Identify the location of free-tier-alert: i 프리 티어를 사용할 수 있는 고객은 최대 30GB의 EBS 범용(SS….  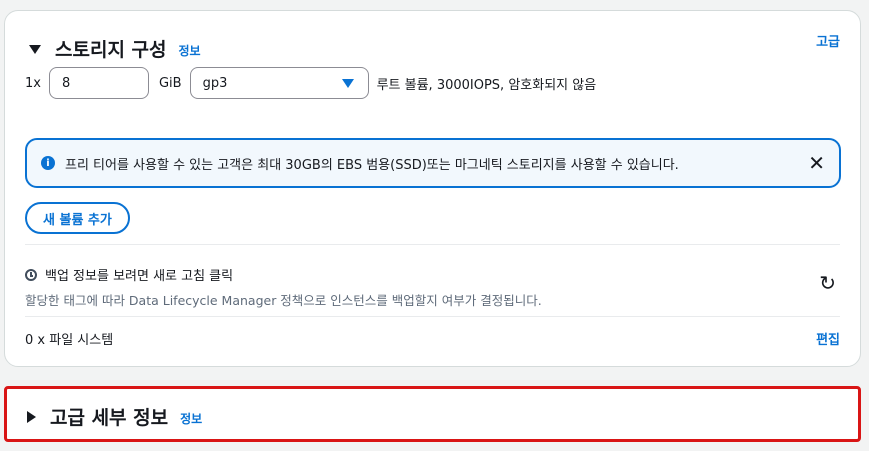
(433, 163).